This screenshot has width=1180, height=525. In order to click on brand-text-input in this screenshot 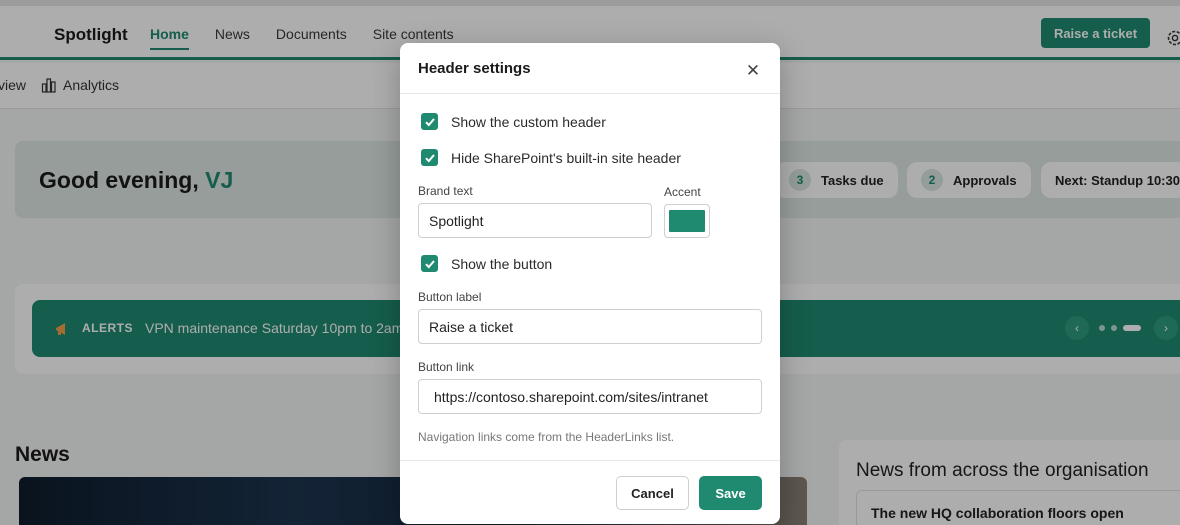, I will do `click(535, 220)`.